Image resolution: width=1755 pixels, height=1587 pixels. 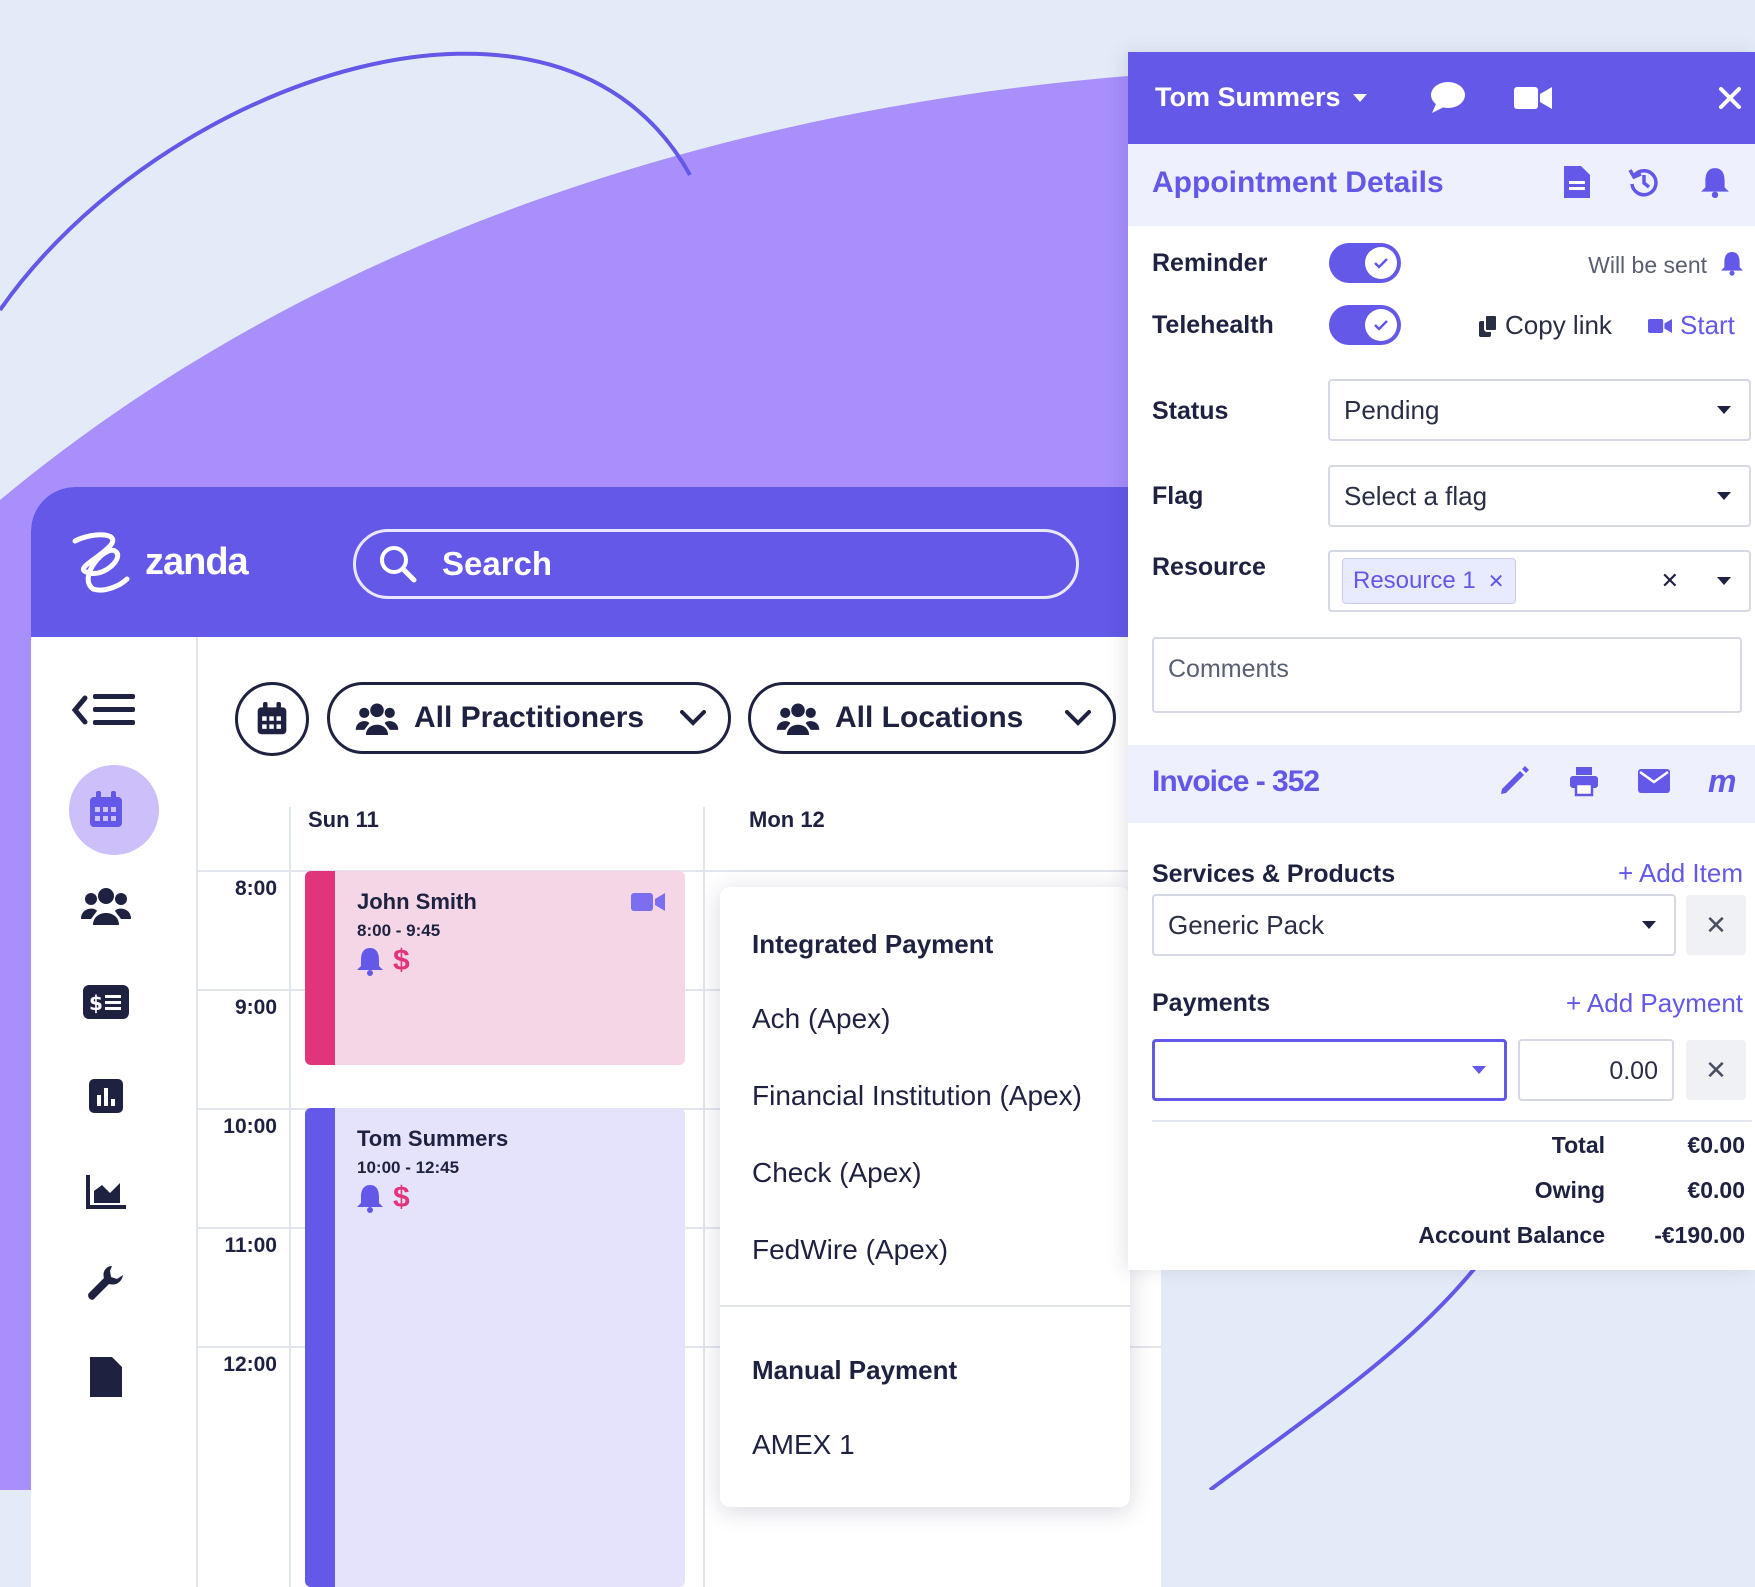 What do you see at coordinates (1178, 496) in the screenshot?
I see `flag-label: Flag` at bounding box center [1178, 496].